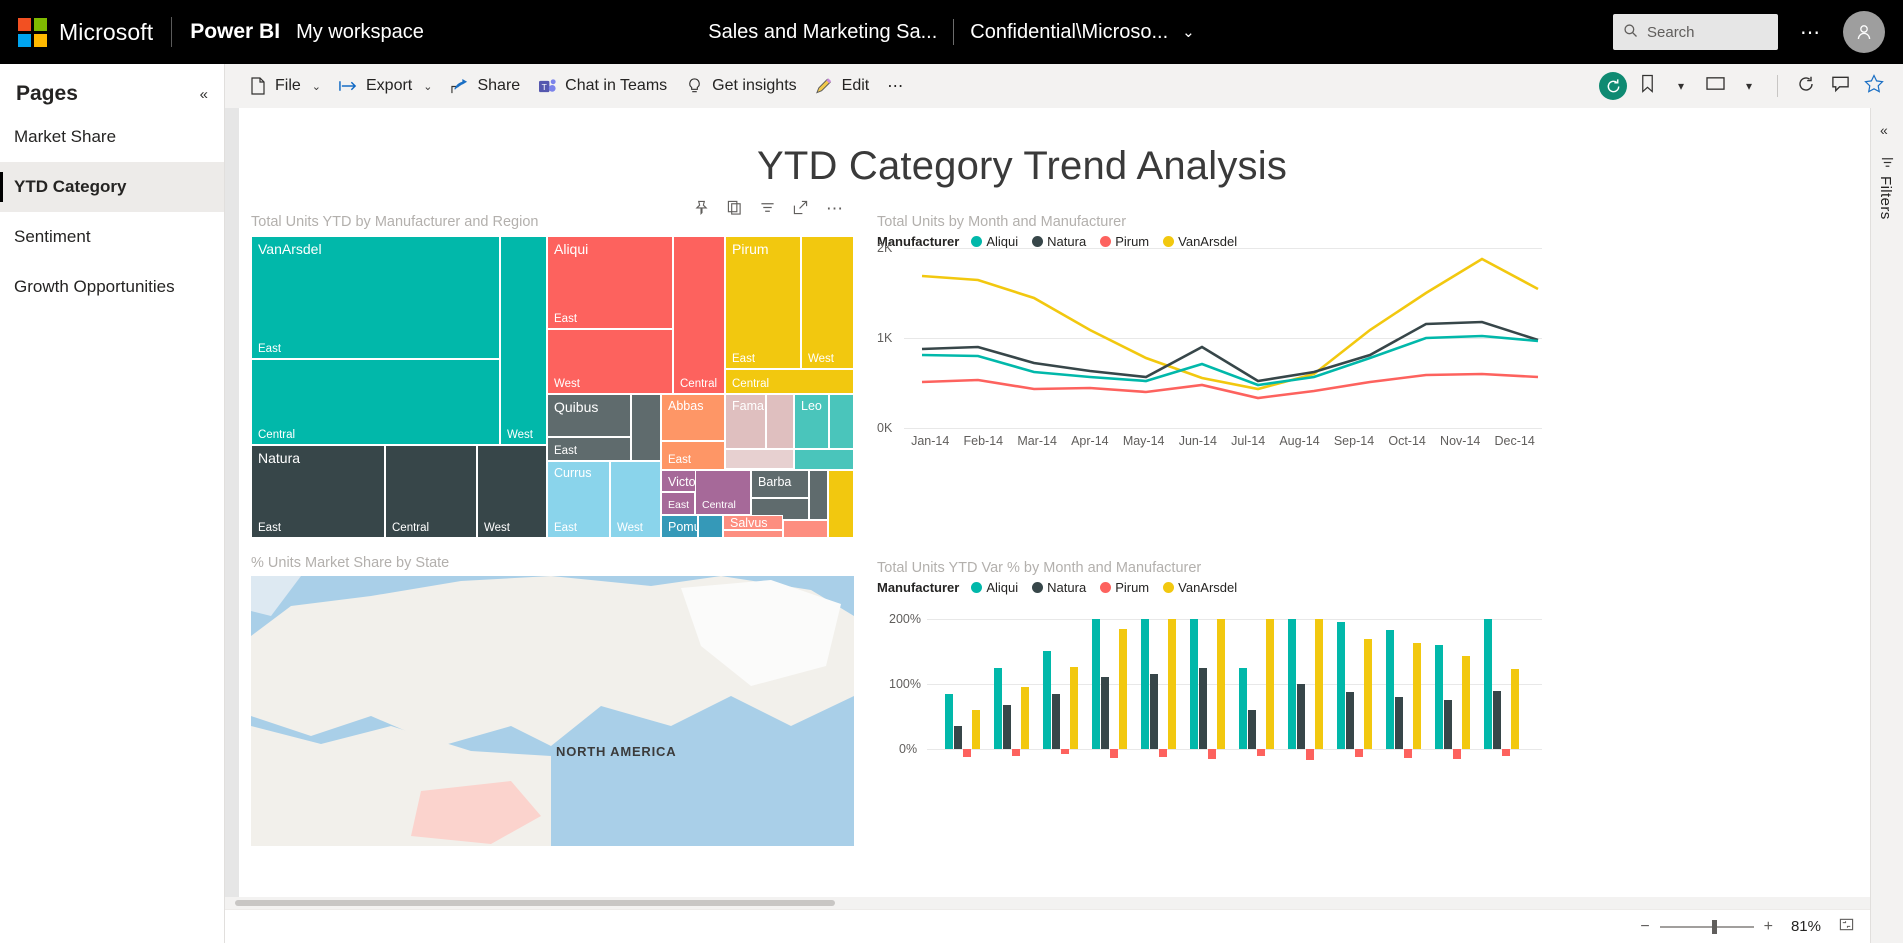  Describe the element at coordinates (375, 297) in the screenshot. I see `treemap-tile: VanArsdel East` at that location.